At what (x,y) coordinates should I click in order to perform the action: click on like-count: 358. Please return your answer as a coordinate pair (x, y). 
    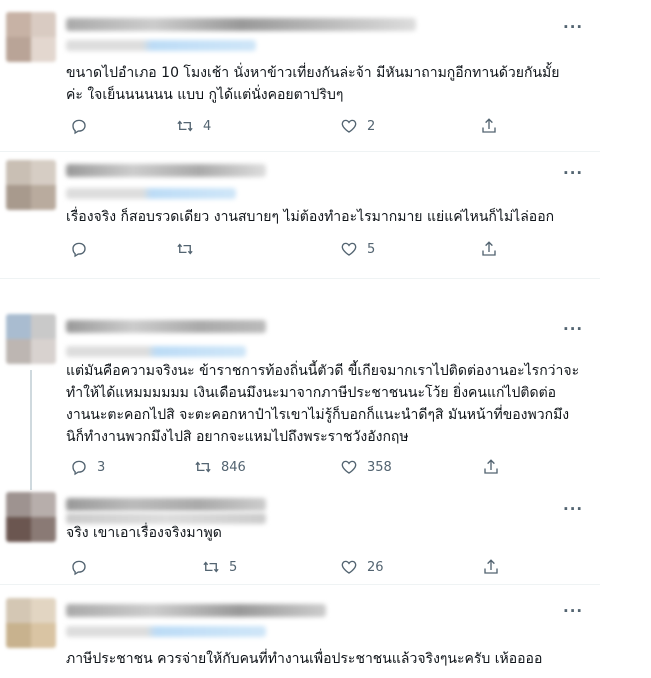
    Looking at the image, I should click on (379, 467).